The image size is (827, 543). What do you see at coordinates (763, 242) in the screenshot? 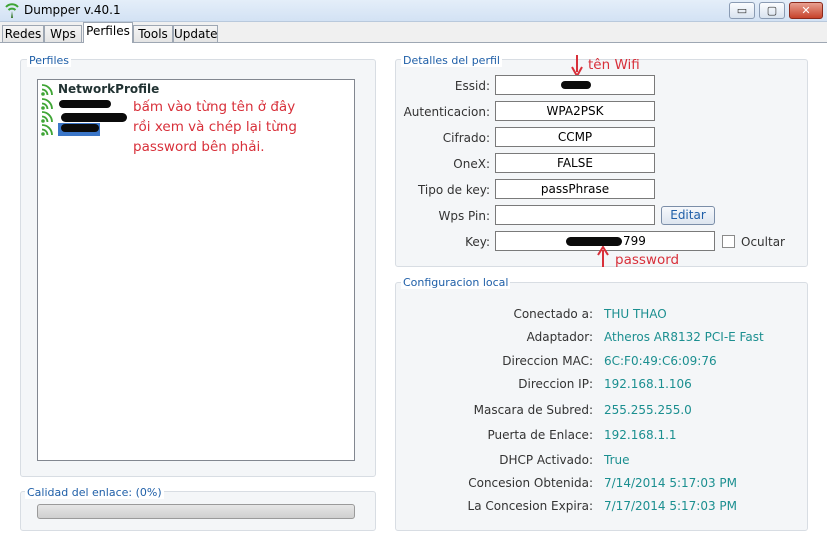
I see `ocultar-label: Ocultar` at bounding box center [763, 242].